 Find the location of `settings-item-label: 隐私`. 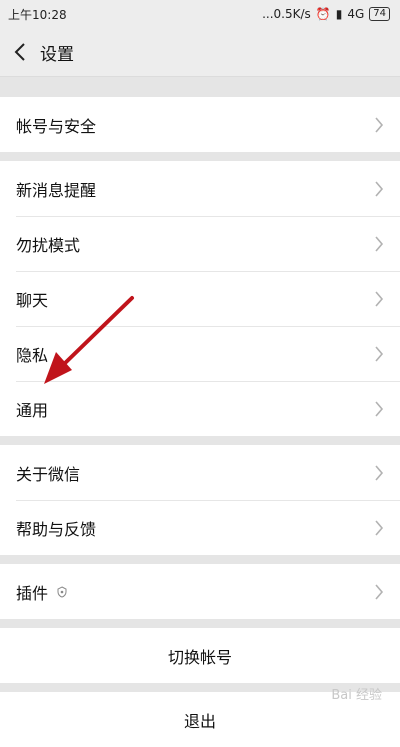

settings-item-label: 隐私 is located at coordinates (32, 355).